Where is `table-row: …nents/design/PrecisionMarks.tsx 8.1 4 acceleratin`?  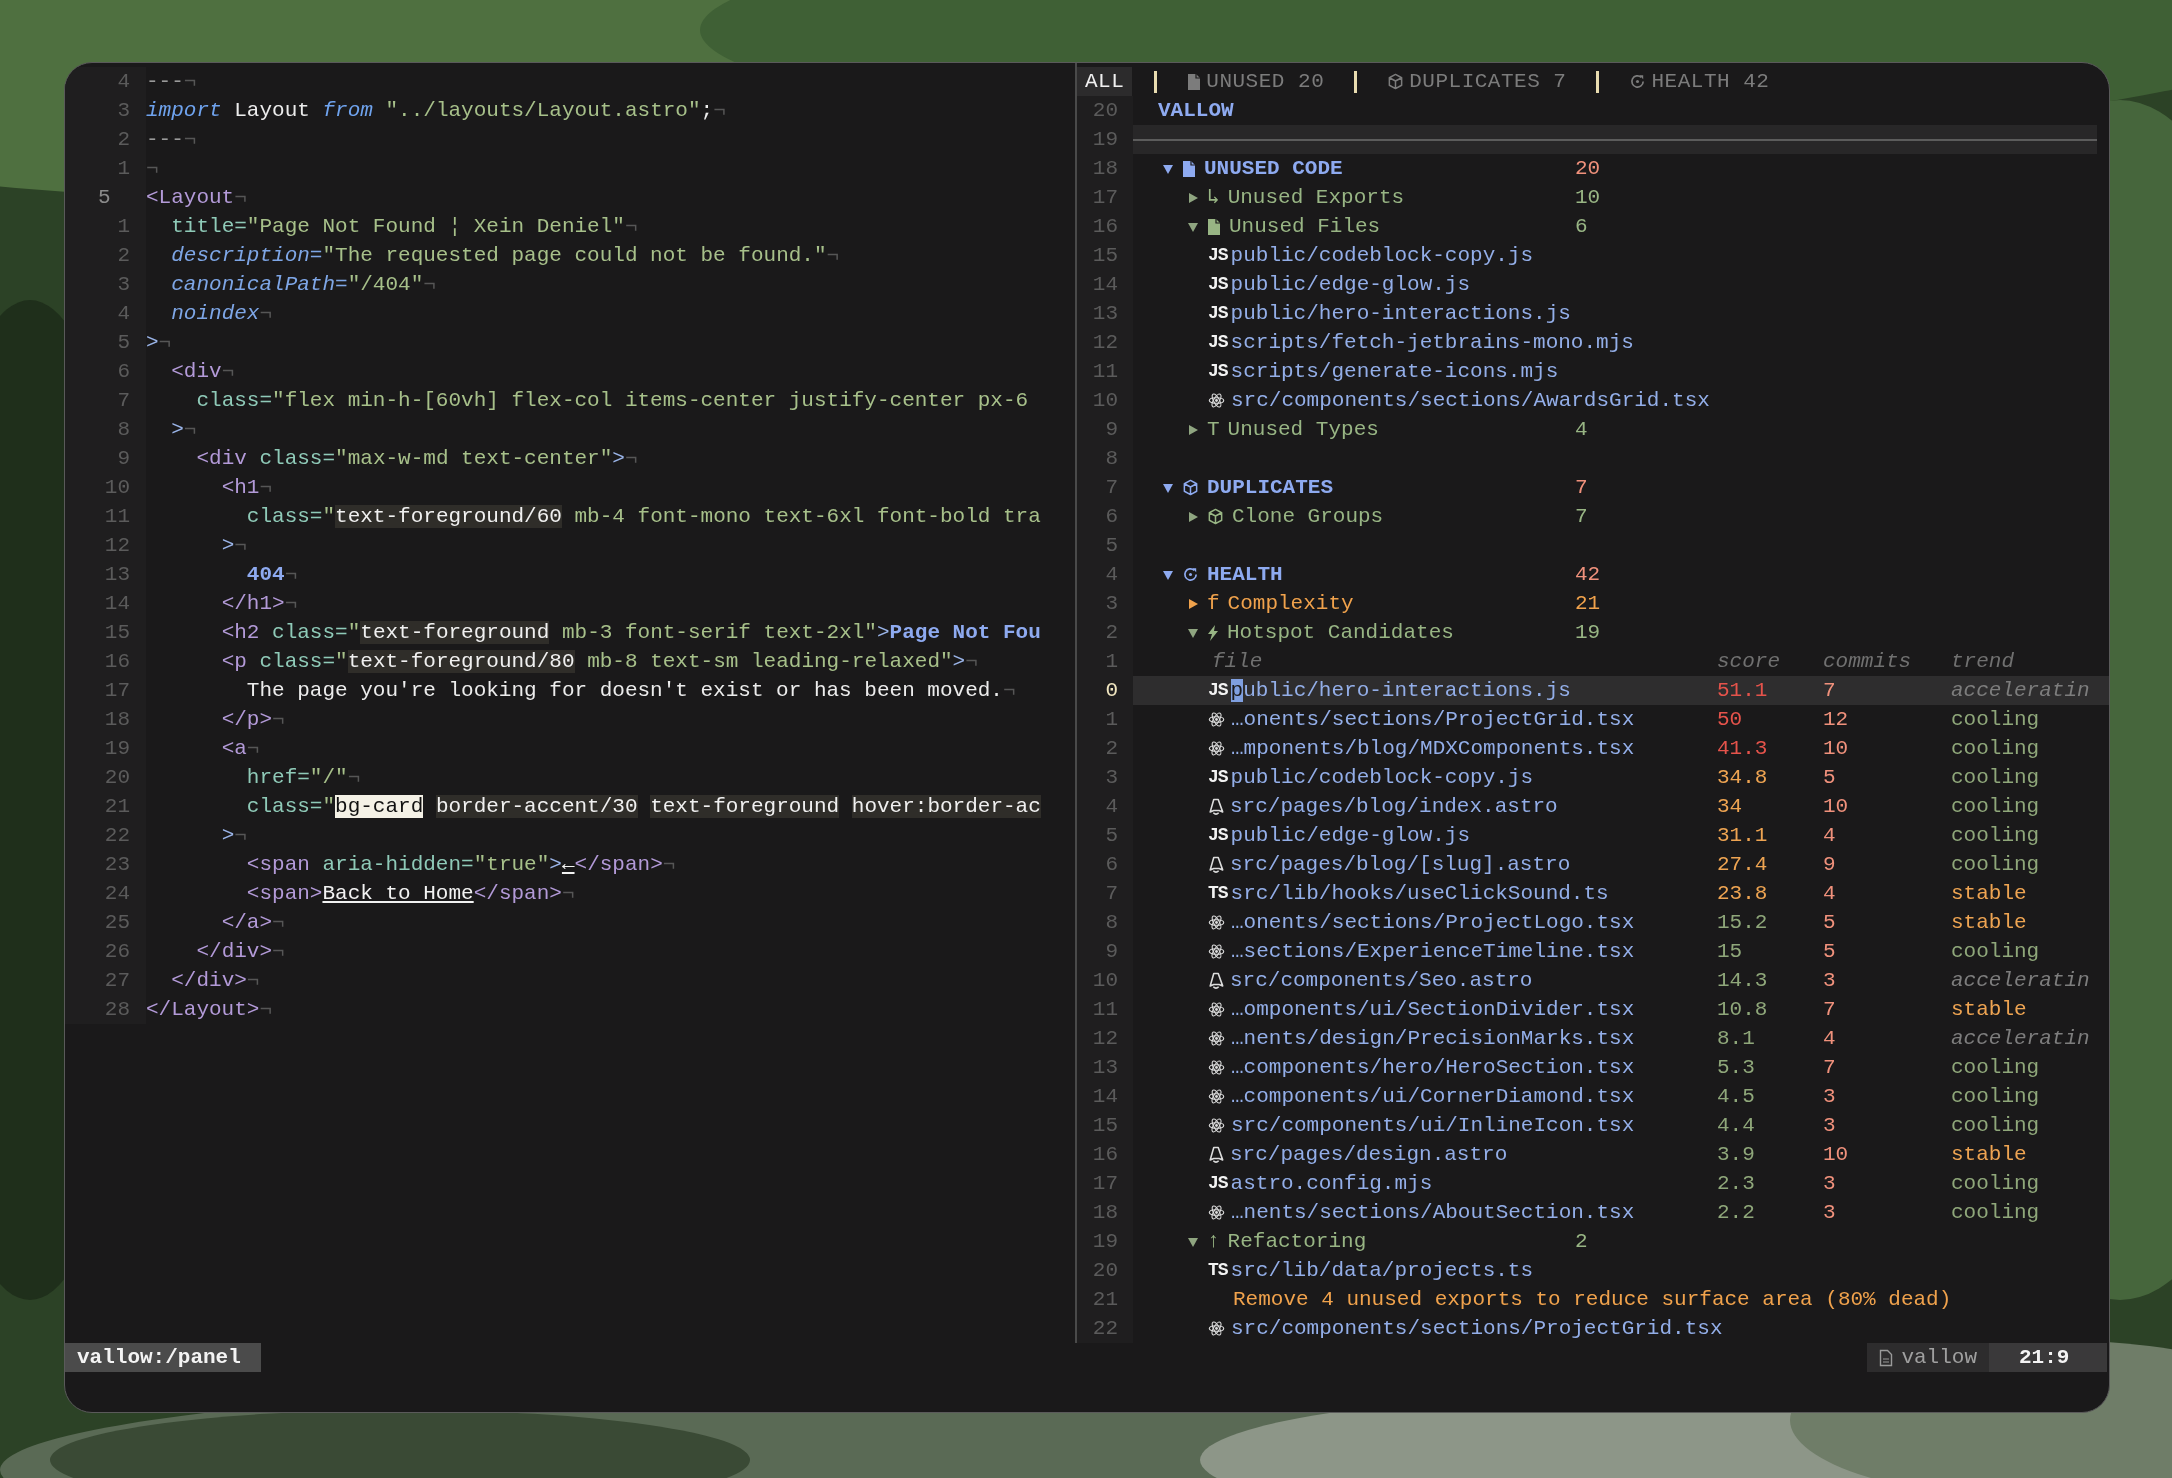
table-row: …nents/design/PrecisionMarks.tsx 8.1 4 acceleratin is located at coordinates (1621, 1038).